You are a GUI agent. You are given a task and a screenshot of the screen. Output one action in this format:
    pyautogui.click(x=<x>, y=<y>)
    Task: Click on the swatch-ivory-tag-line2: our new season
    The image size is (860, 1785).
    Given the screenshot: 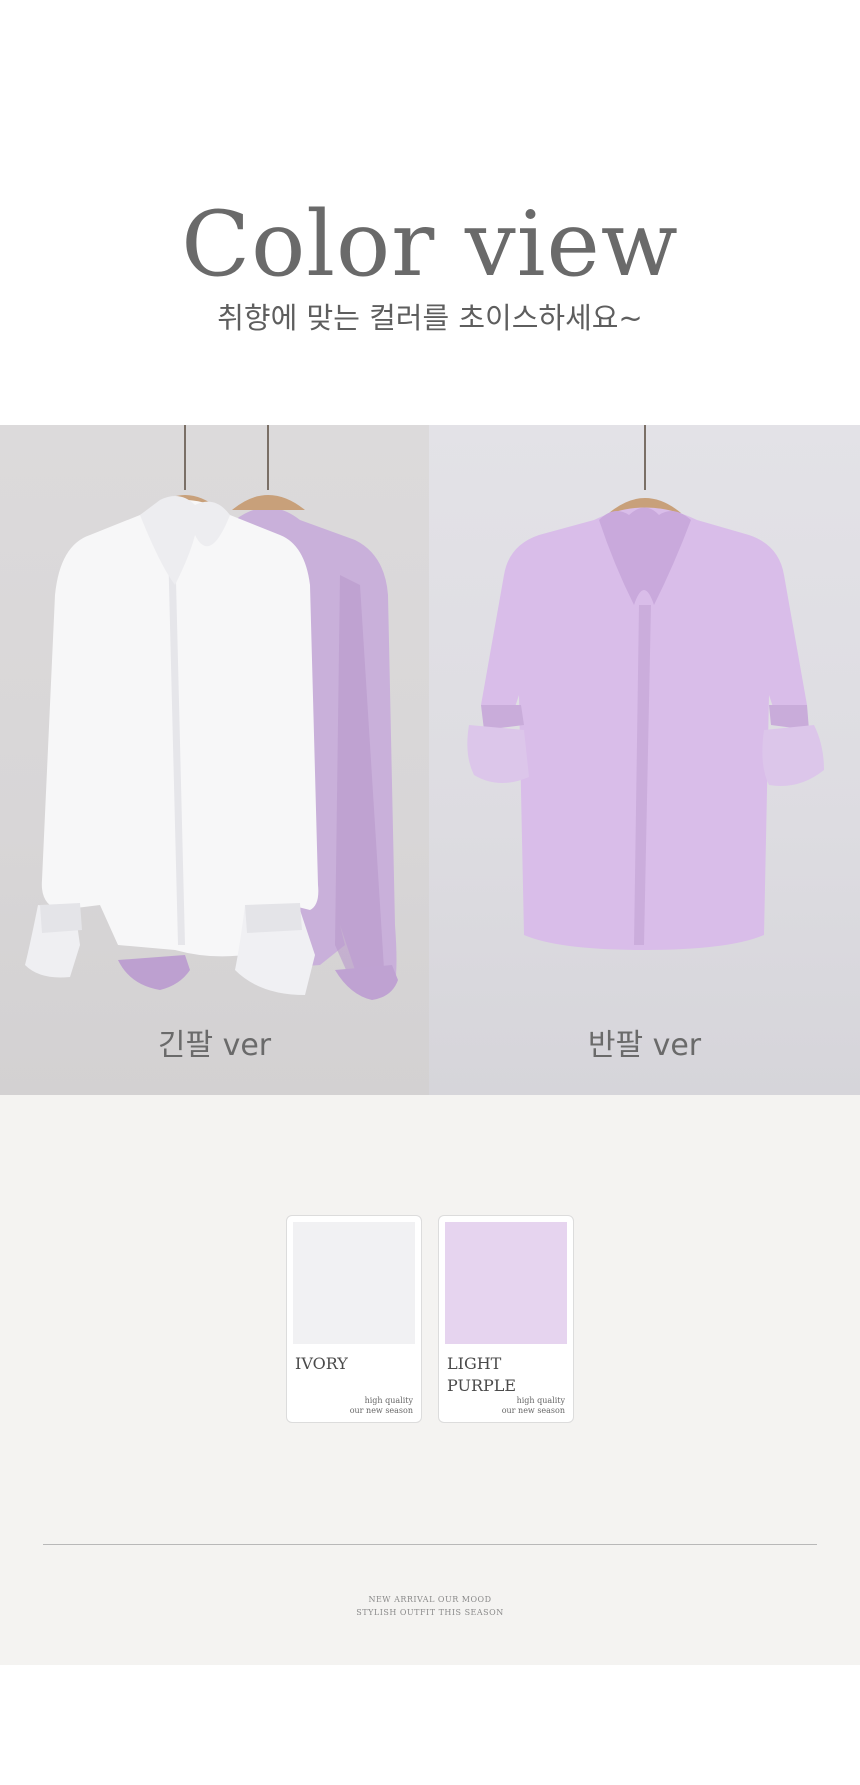 What is the action you would take?
    pyautogui.click(x=381, y=1410)
    